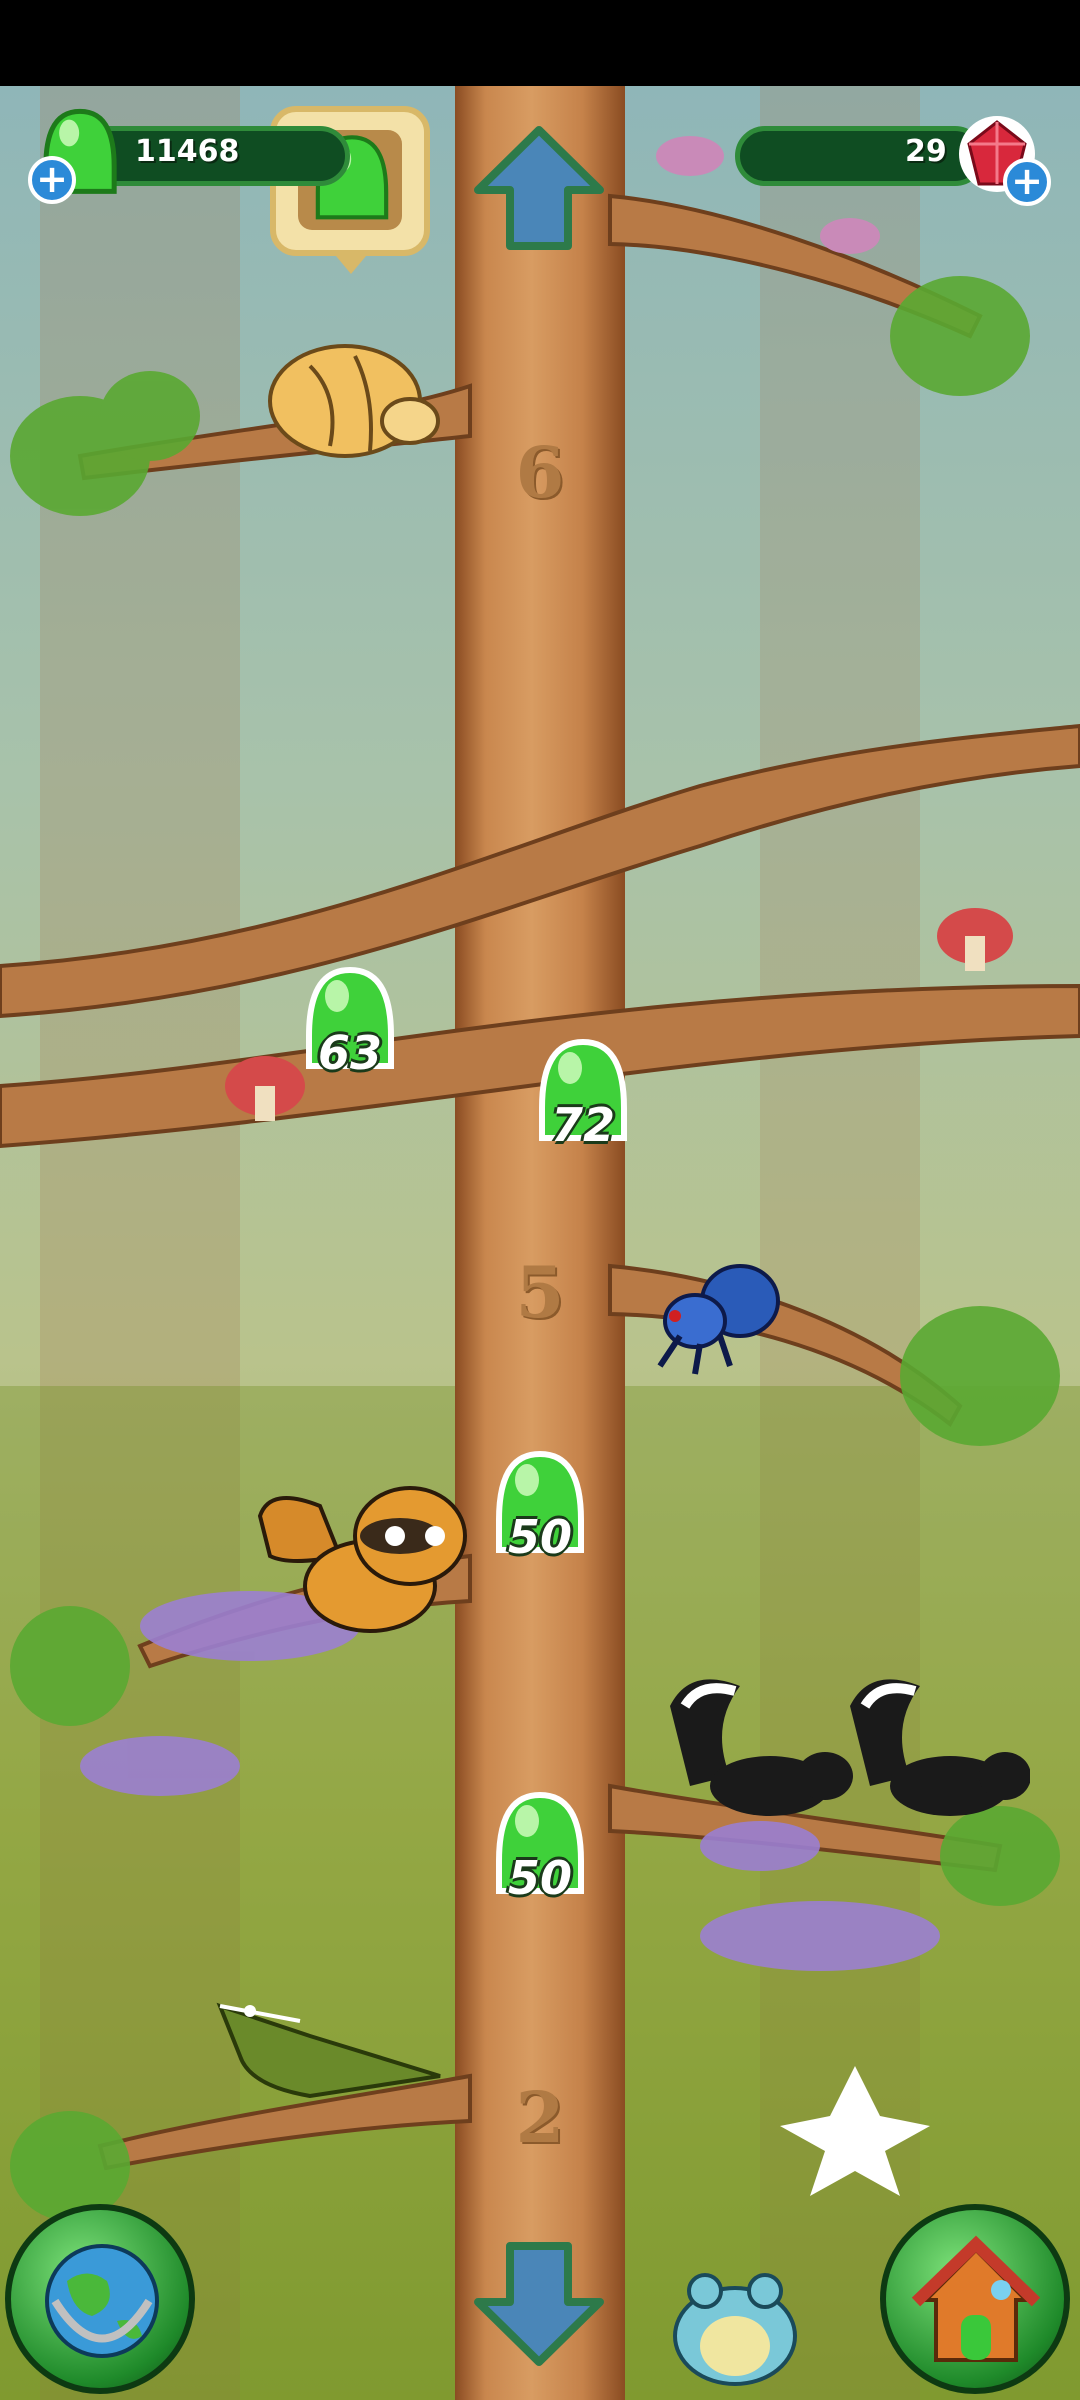 This screenshot has width=1080, height=2400. Describe the element at coordinates (583, 1095) in the screenshot. I see `goo-drop: 72` at that location.